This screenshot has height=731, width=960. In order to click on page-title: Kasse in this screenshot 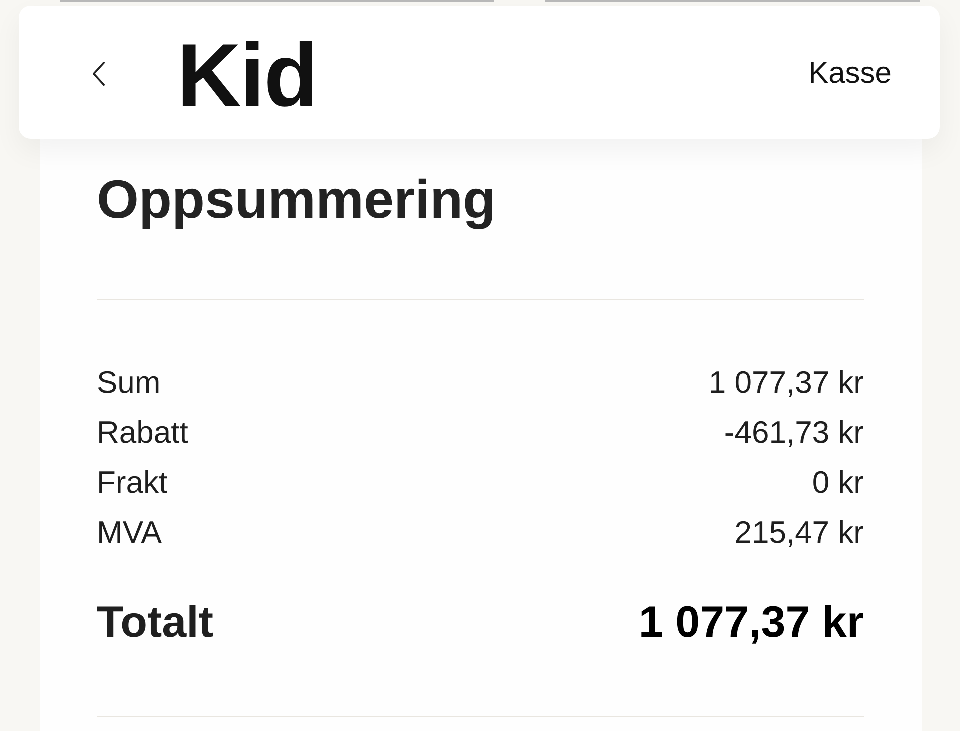, I will do `click(850, 73)`.